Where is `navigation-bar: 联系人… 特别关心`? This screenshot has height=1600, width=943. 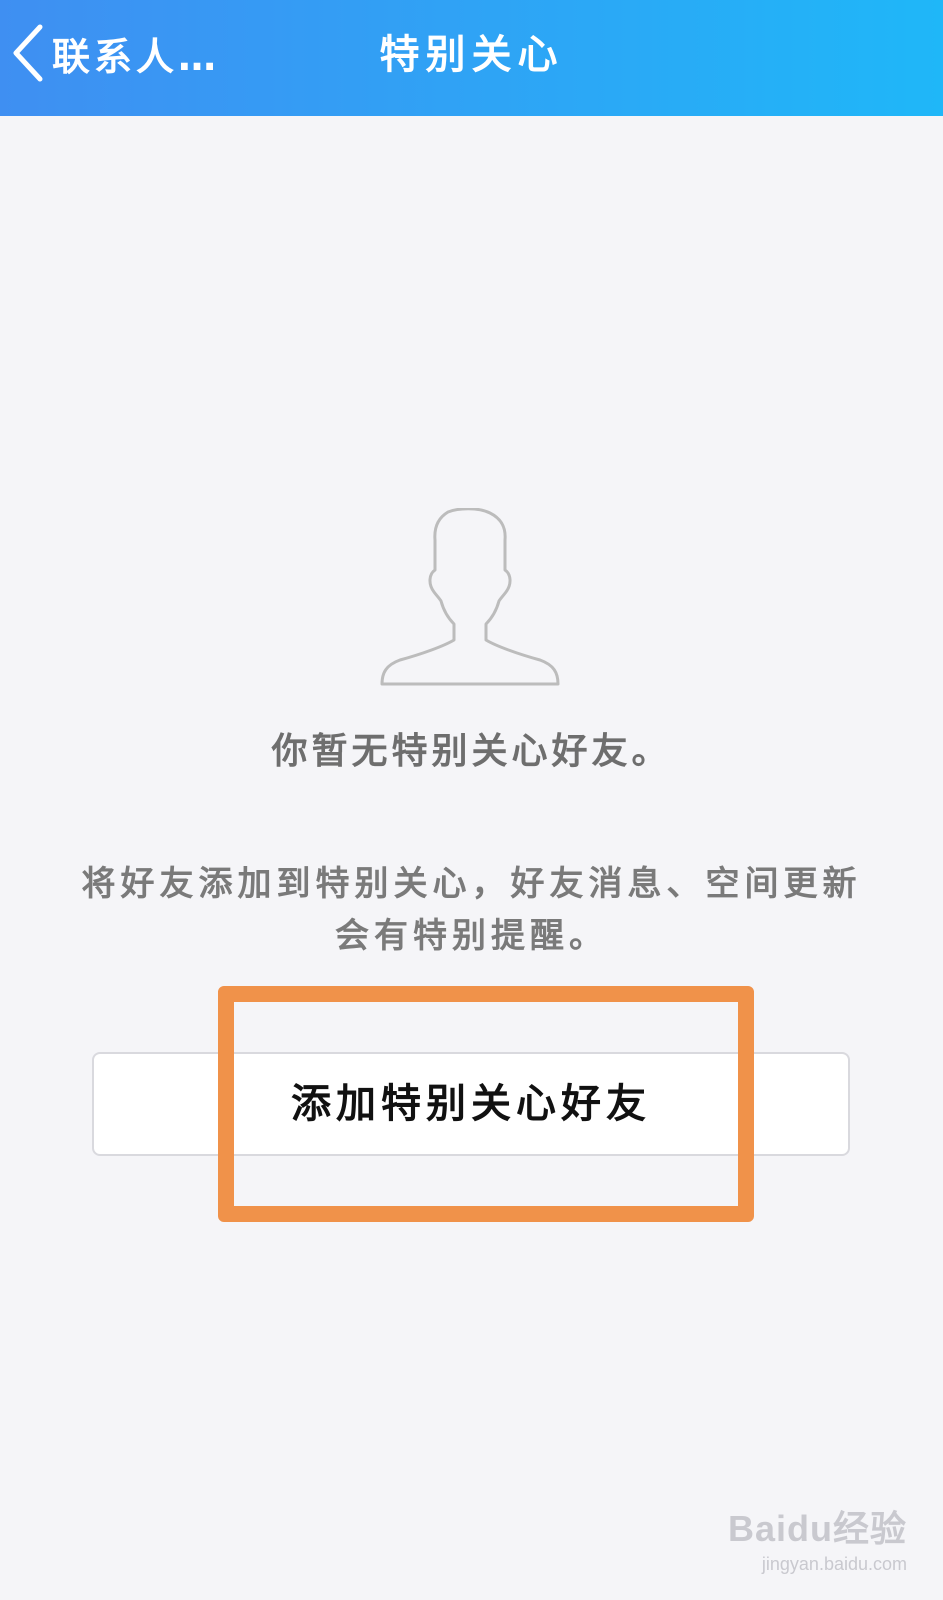 navigation-bar: 联系人… 特别关心 is located at coordinates (471, 58).